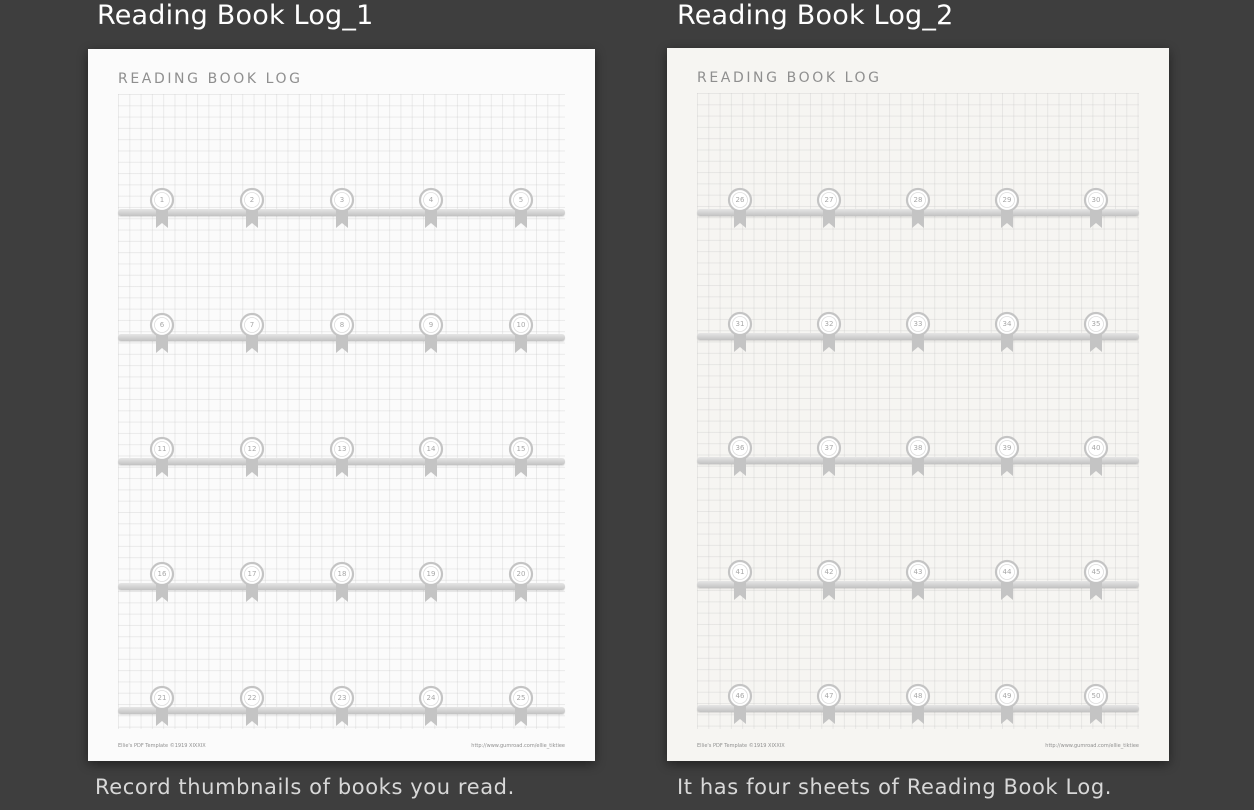  I want to click on badge-number: 23, so click(342, 698).